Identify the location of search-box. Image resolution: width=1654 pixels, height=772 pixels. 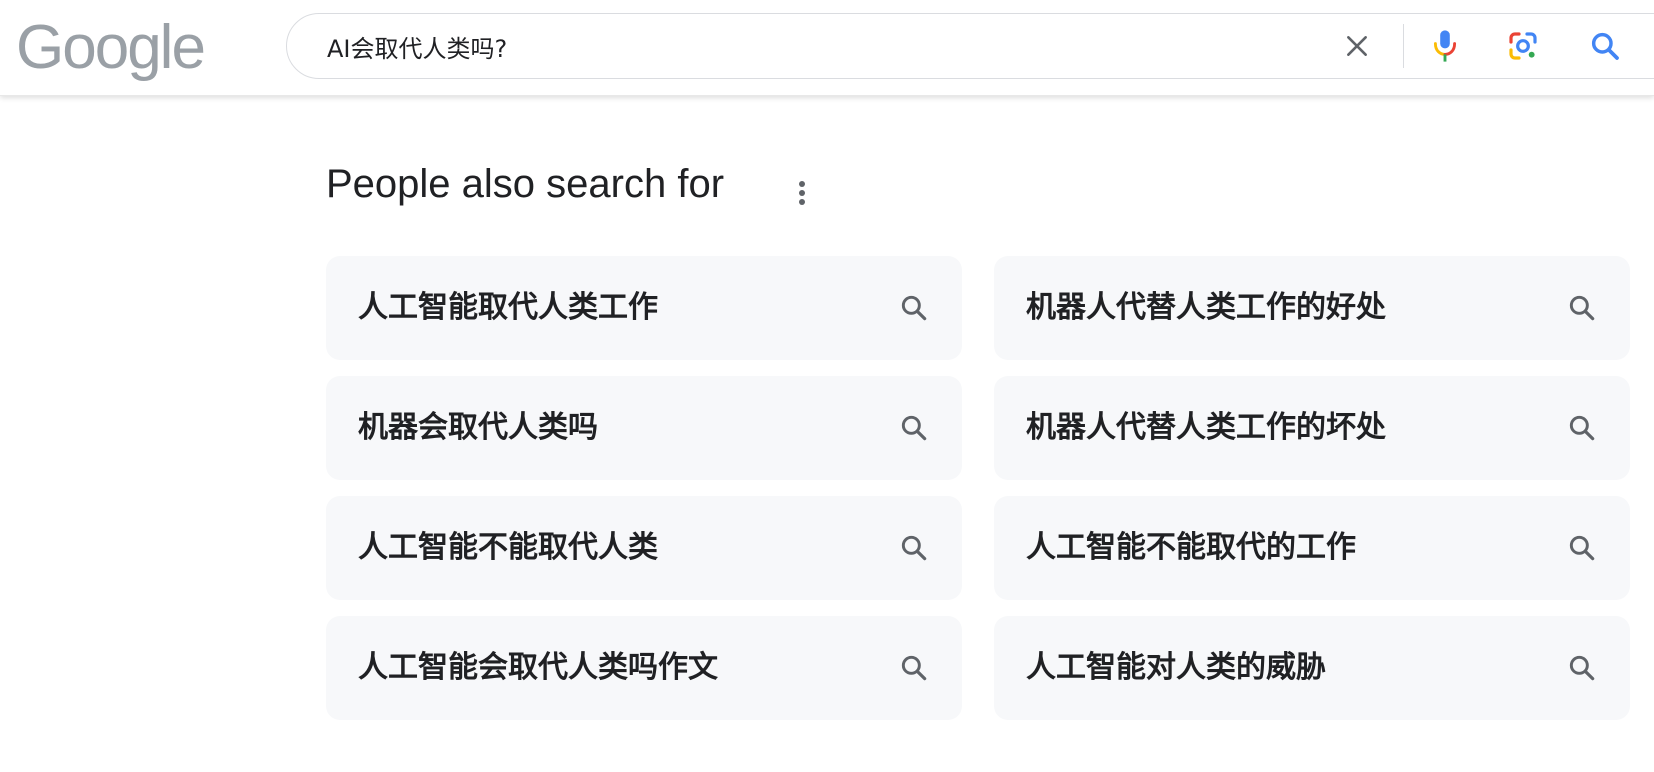
(970, 46).